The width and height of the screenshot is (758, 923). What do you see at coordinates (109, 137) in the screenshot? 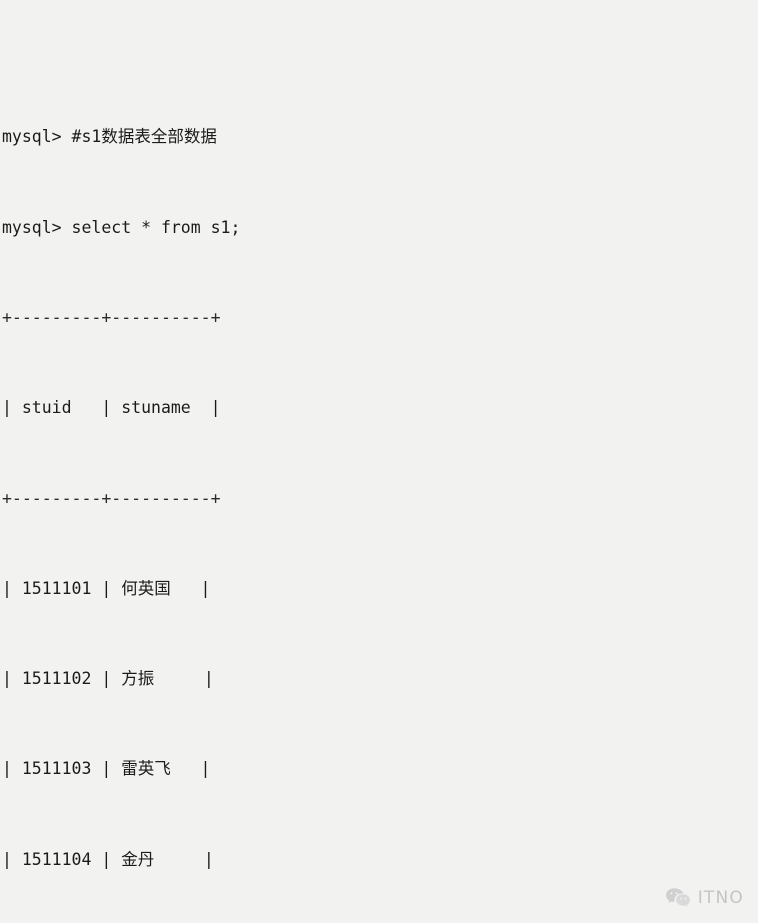
I see `comment-line-s1: mysql> #s1数据表全部数据` at bounding box center [109, 137].